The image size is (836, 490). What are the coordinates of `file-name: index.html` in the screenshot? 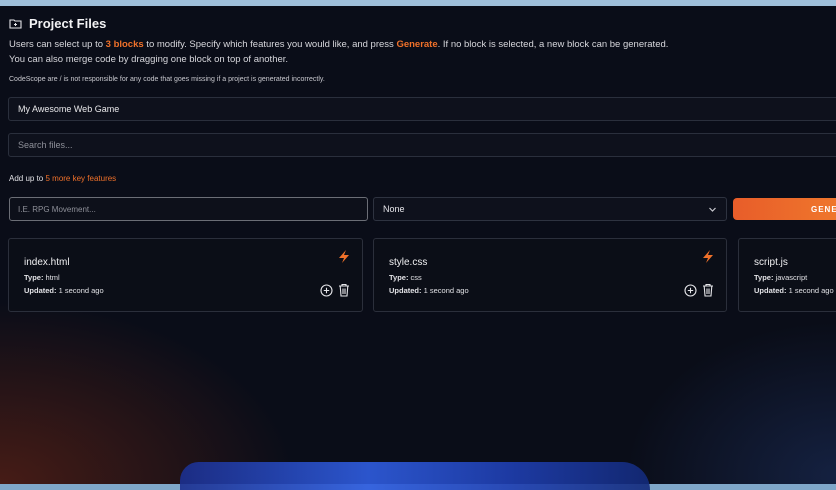 It's located at (47, 262).